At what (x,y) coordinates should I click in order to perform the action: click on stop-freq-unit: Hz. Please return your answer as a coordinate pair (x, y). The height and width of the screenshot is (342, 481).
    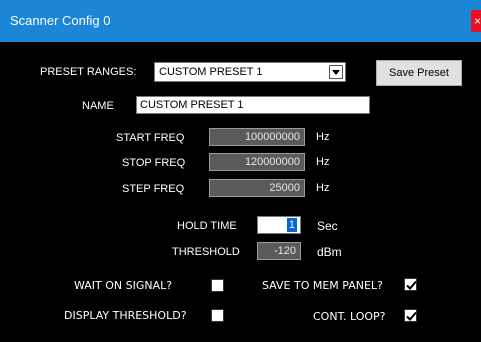
    Looking at the image, I should click on (323, 162).